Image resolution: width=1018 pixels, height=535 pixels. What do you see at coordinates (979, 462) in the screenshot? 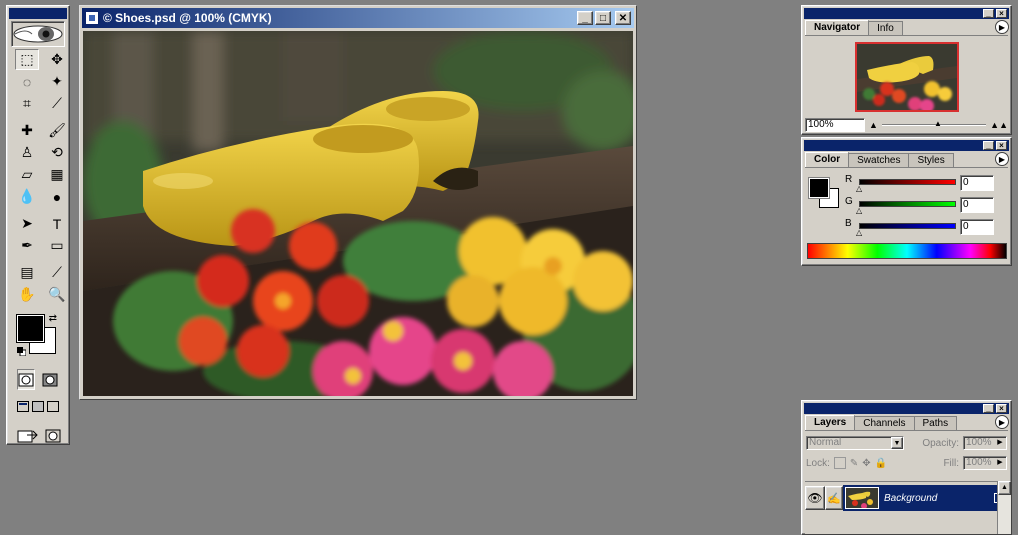
I see `fill-value: 100%` at bounding box center [979, 462].